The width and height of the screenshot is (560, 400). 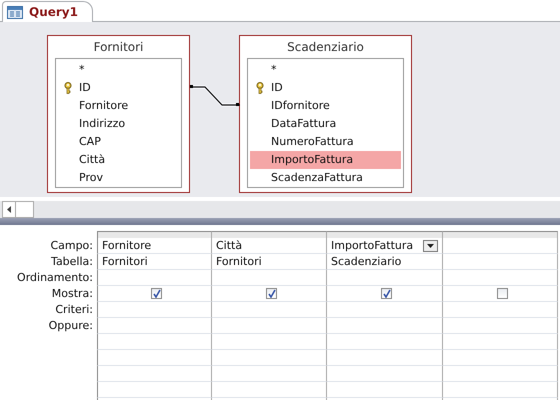 I want to click on scroll-thumb, so click(x=25, y=209).